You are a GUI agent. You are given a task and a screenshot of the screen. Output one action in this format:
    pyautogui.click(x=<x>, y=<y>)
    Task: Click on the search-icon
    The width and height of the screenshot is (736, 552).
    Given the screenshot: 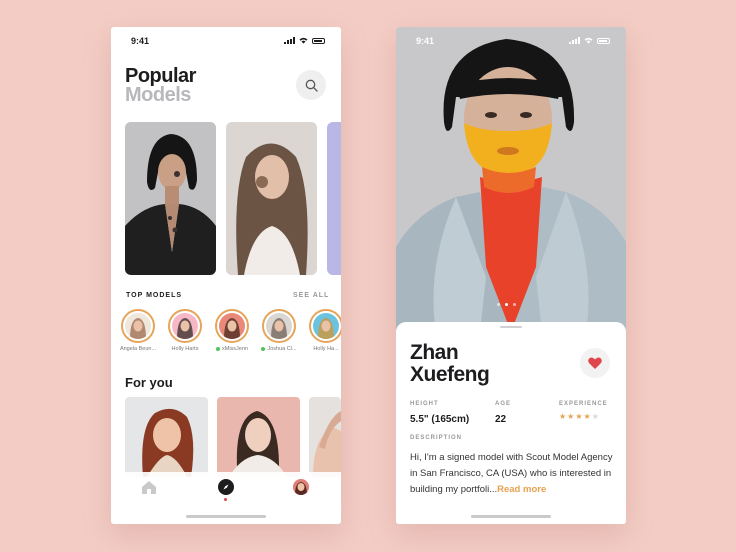 What is the action you would take?
    pyautogui.click(x=311, y=85)
    